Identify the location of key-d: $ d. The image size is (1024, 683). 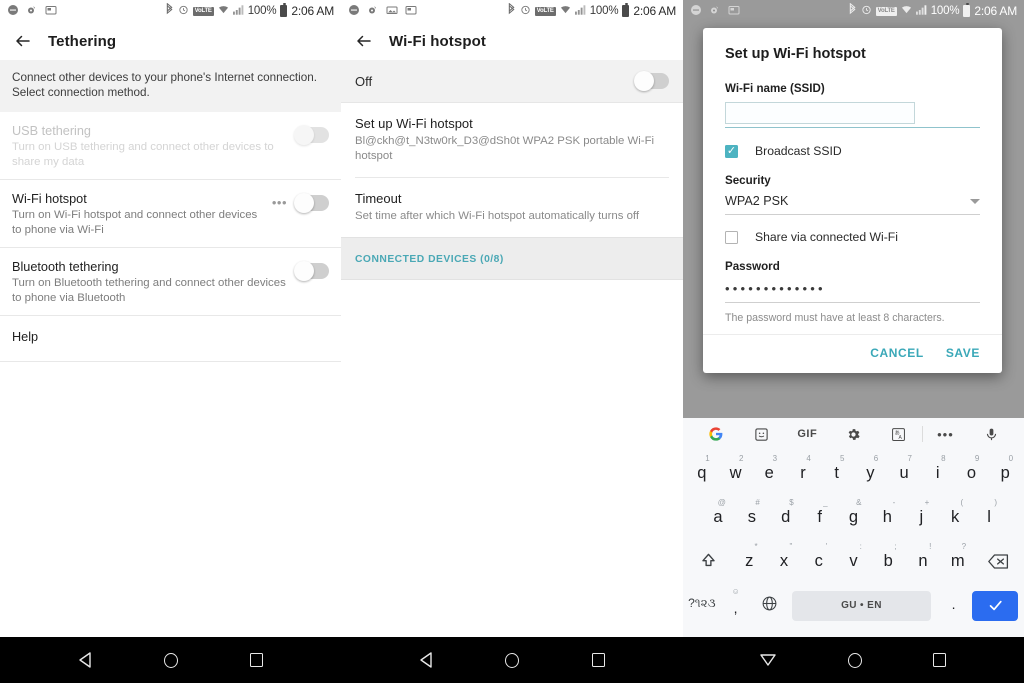
(786, 517).